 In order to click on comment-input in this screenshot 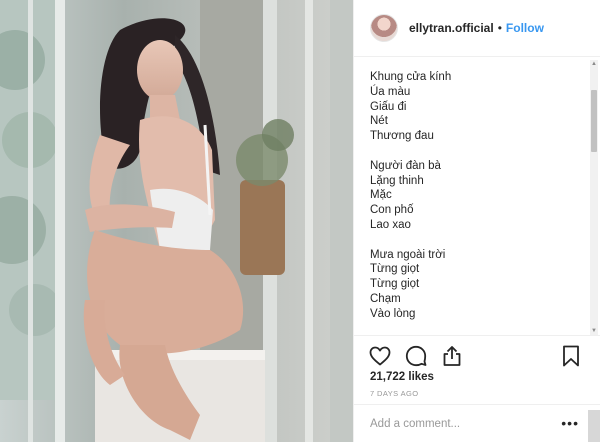, I will do `click(460, 423)`.